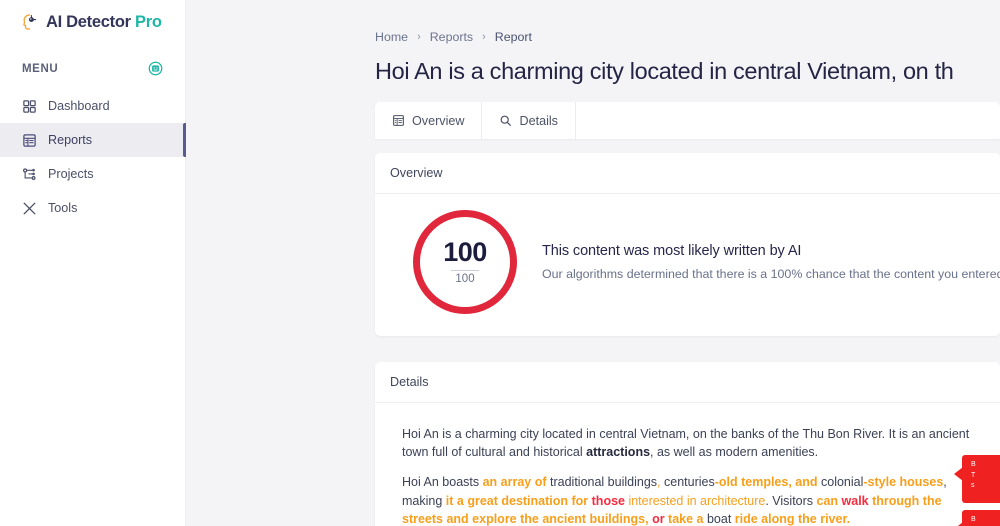 The height and width of the screenshot is (526, 1000). What do you see at coordinates (465, 270) in the screenshot?
I see `score-divider` at bounding box center [465, 270].